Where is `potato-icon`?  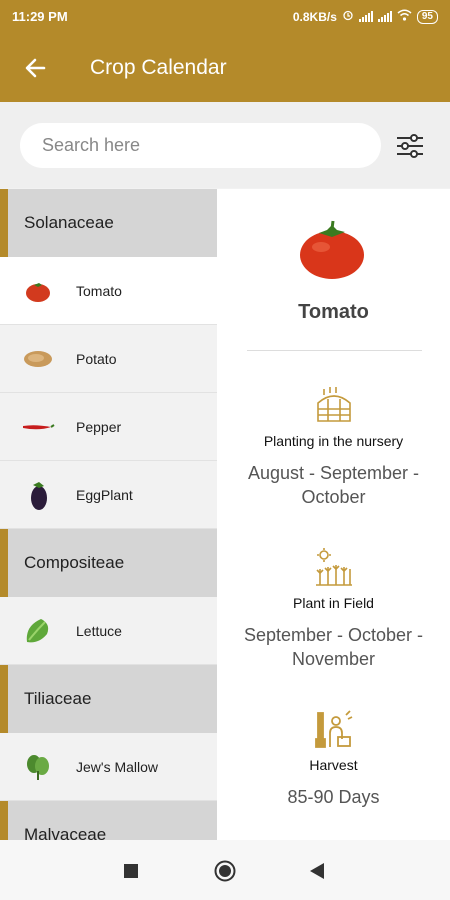
potato-icon is located at coordinates (38, 359).